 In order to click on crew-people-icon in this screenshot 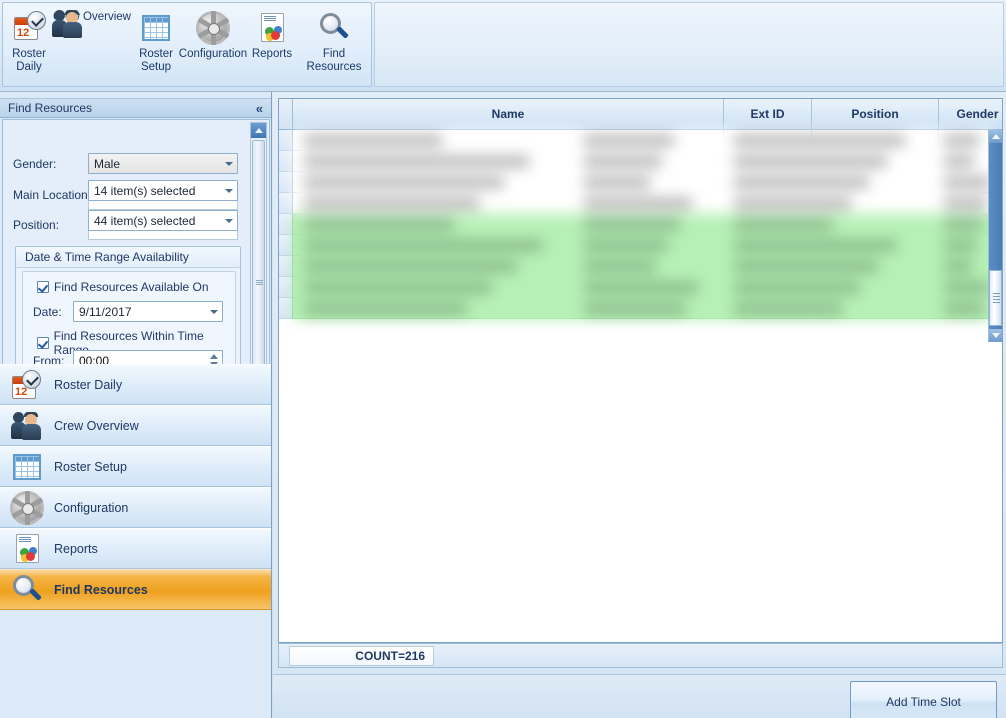, I will do `click(68, 24)`.